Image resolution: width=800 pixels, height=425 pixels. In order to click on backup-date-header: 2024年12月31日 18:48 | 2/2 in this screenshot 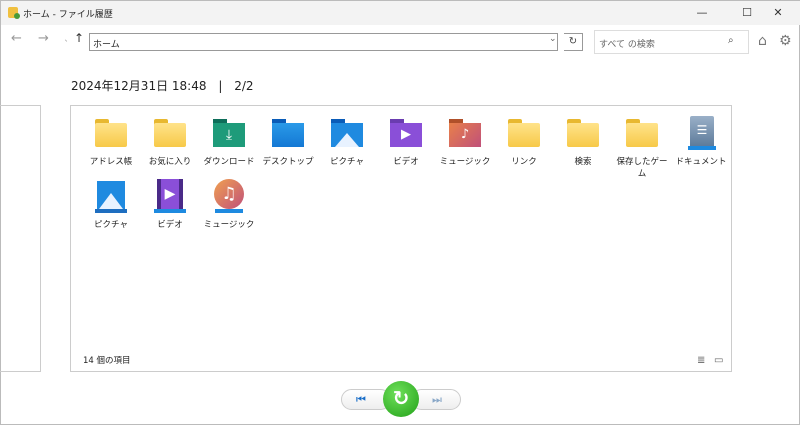, I will do `click(162, 85)`.